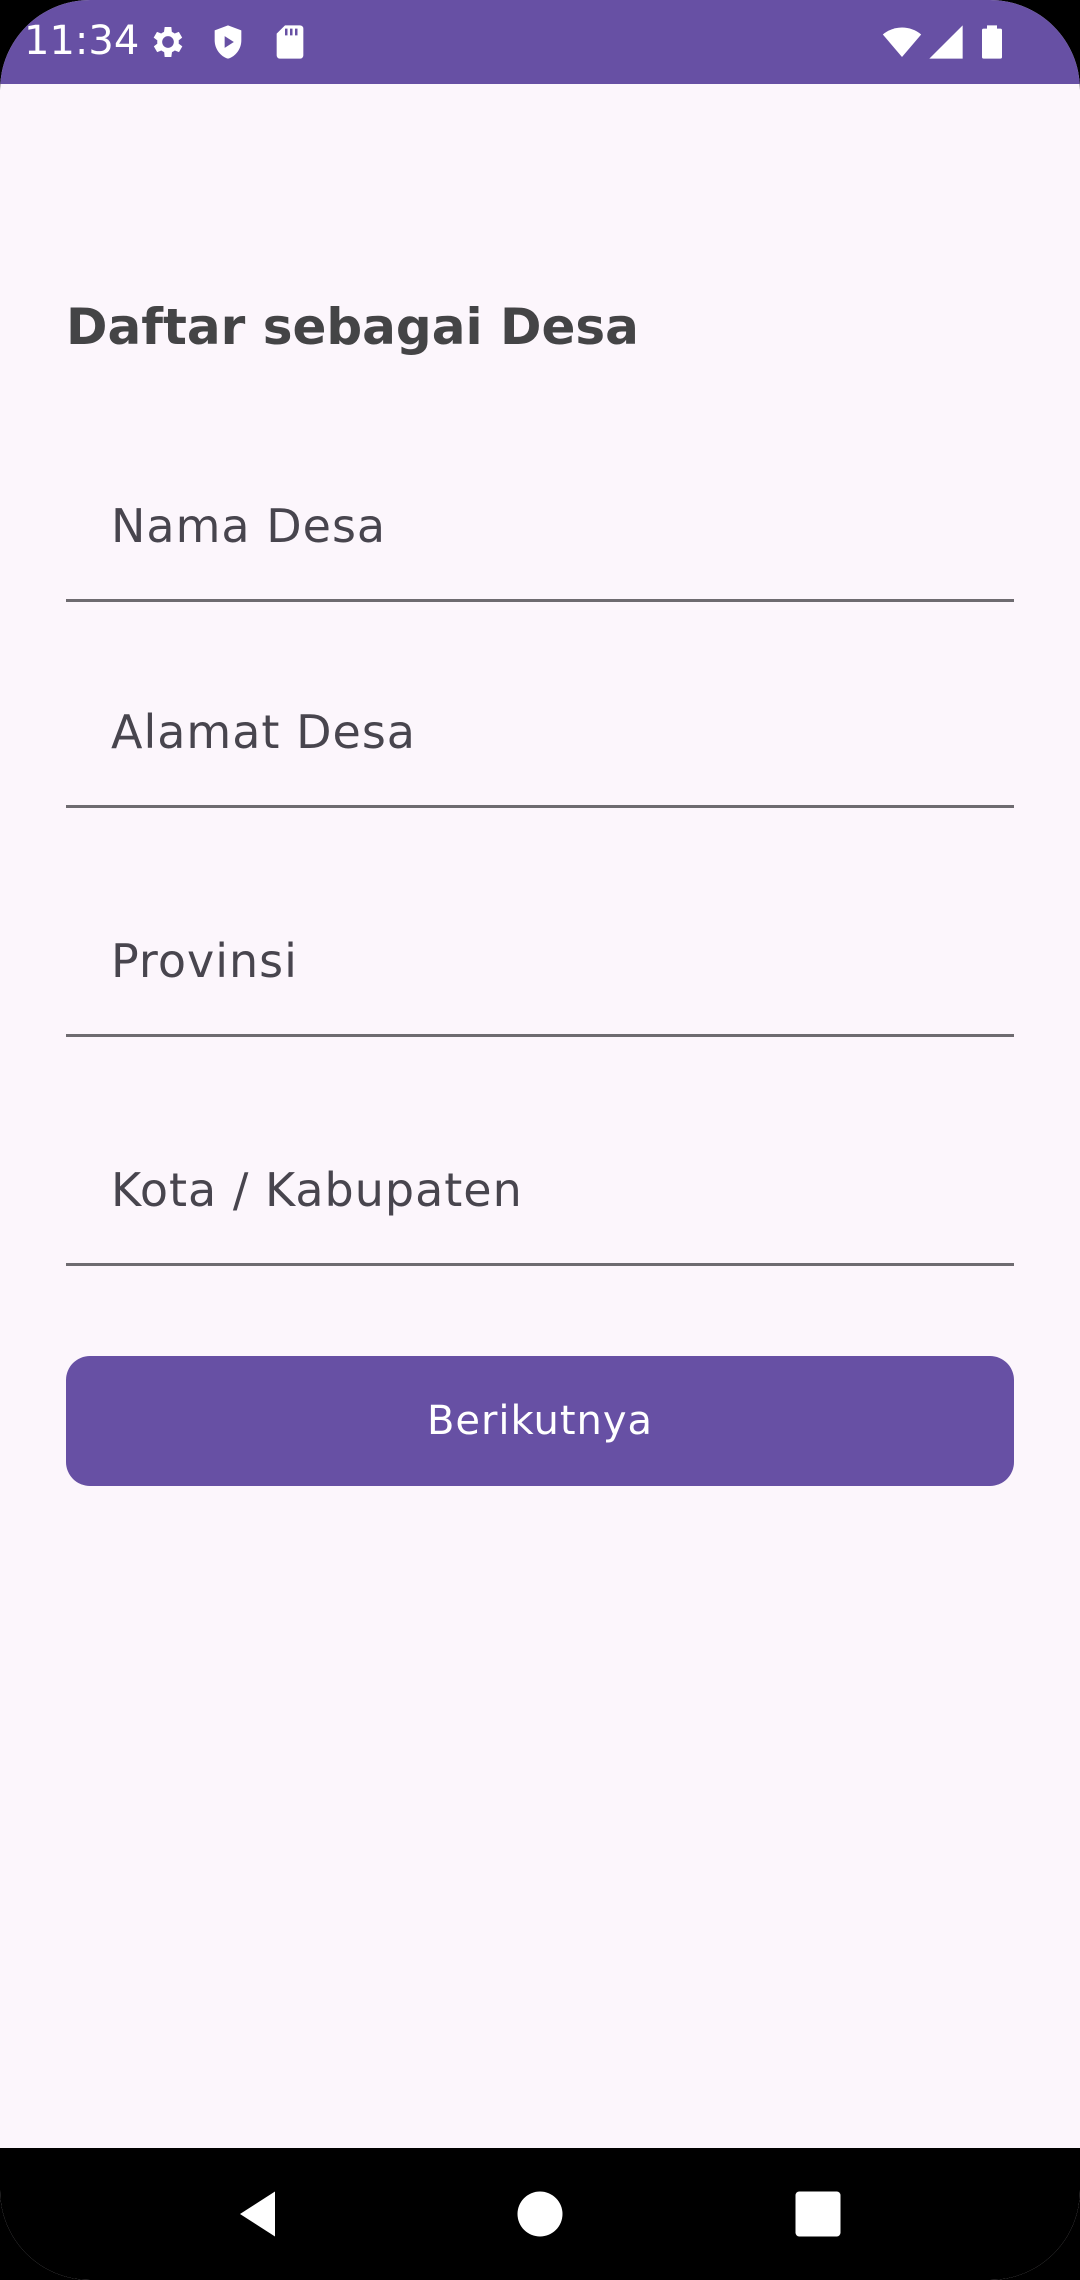 The width and height of the screenshot is (1080, 2280). I want to click on cell-signal-icon, so click(946, 42).